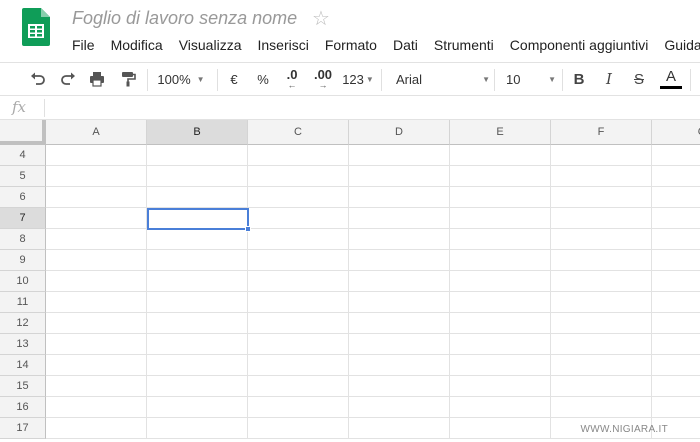 The width and height of the screenshot is (700, 442). I want to click on cell-c11, so click(298, 302).